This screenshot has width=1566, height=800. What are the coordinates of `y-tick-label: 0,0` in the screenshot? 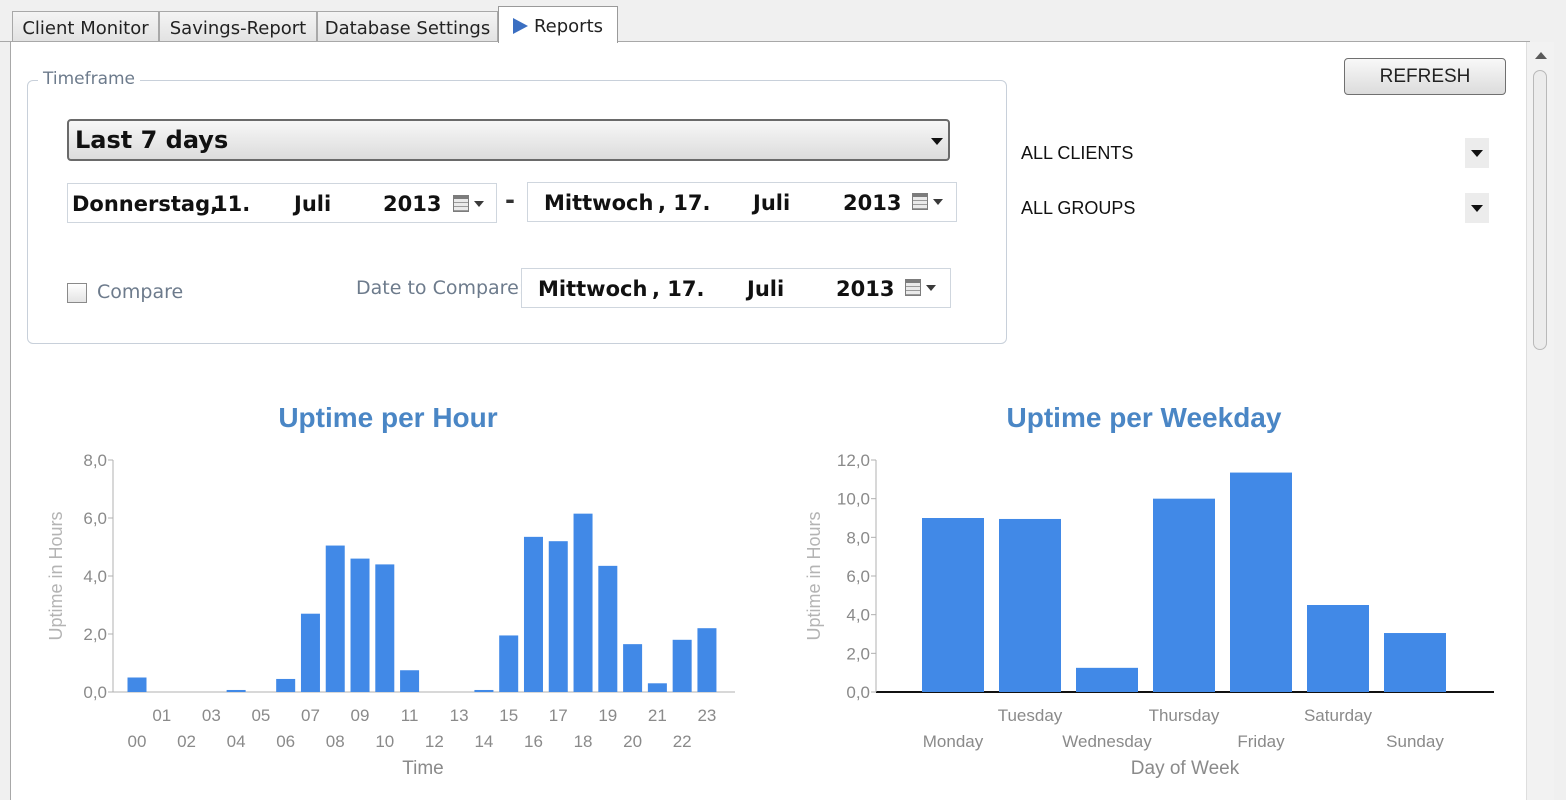 It's located at (858, 692).